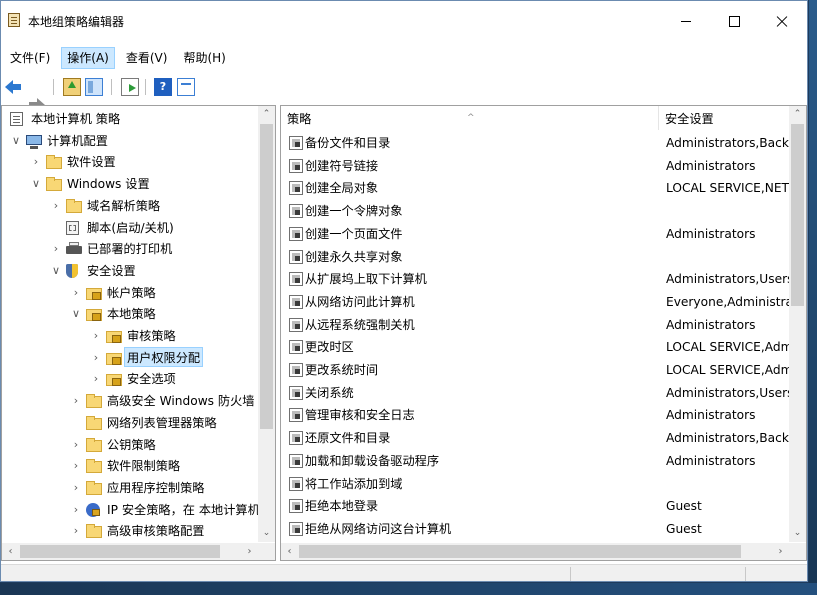  Describe the element at coordinates (342, 165) in the screenshot. I see `policy-name: 创建符号链接` at that location.